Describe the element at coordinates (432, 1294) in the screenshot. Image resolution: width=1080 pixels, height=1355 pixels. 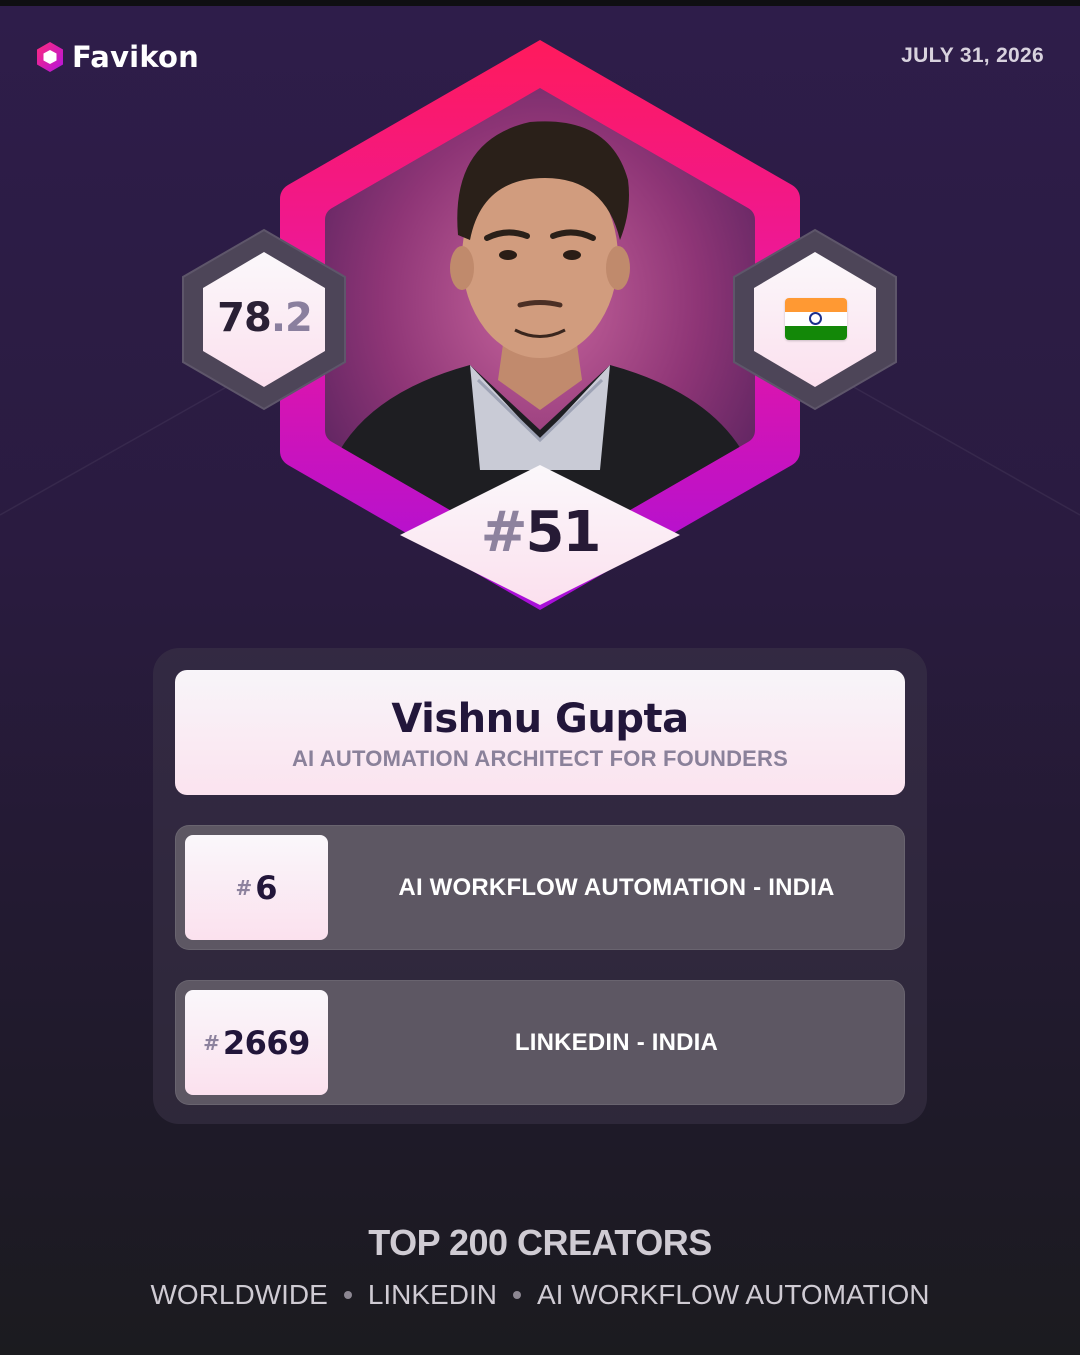
I see `footer-tag-linkedin: LINKEDIN` at that location.